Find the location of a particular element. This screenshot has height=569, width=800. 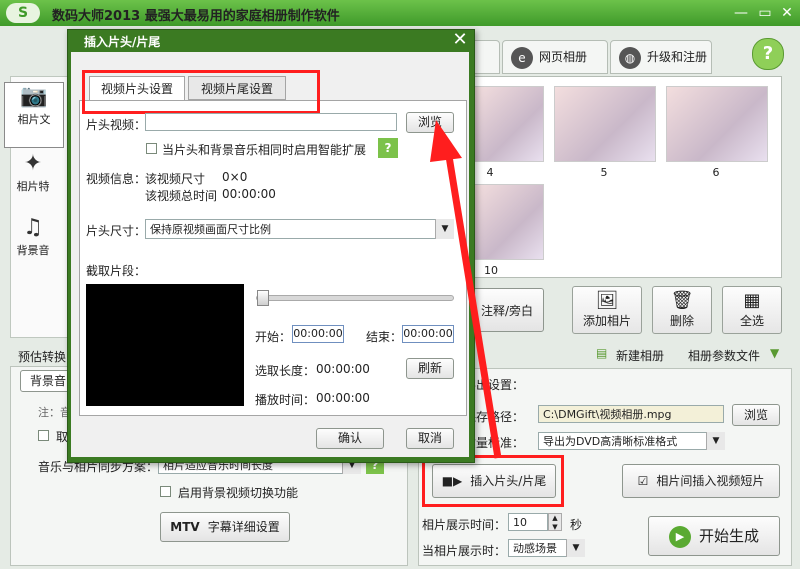

select-length-value: 00:00:00 is located at coordinates (343, 369).